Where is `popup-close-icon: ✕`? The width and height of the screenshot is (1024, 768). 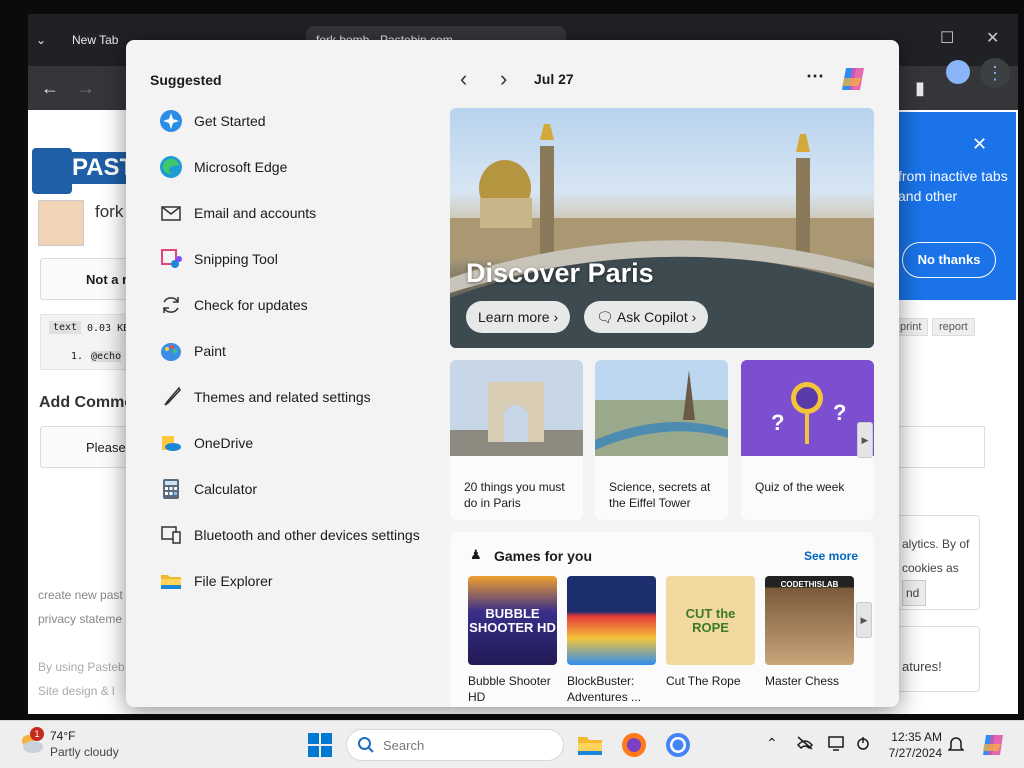
popup-close-icon: ✕ is located at coordinates (979, 144).